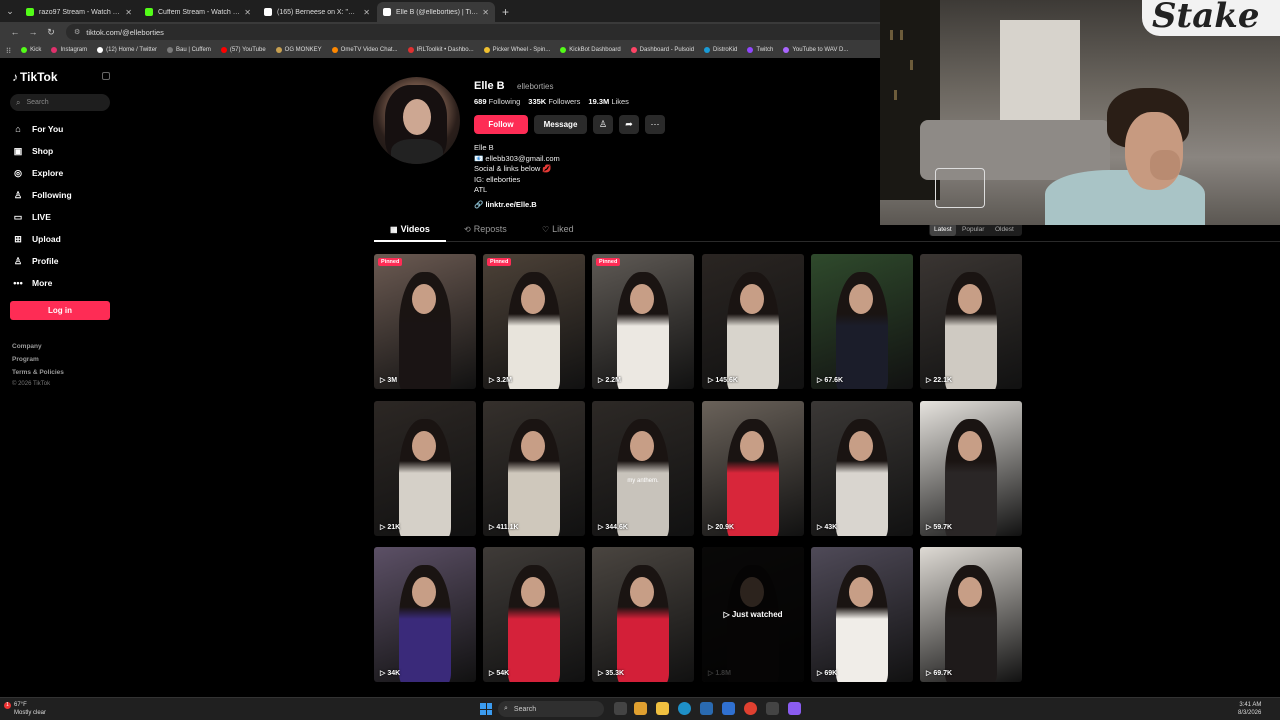 Image resolution: width=1280 pixels, height=720 pixels. What do you see at coordinates (243, 50) in the screenshot?
I see `bookmark-item: (57) YouTube` at bounding box center [243, 50].